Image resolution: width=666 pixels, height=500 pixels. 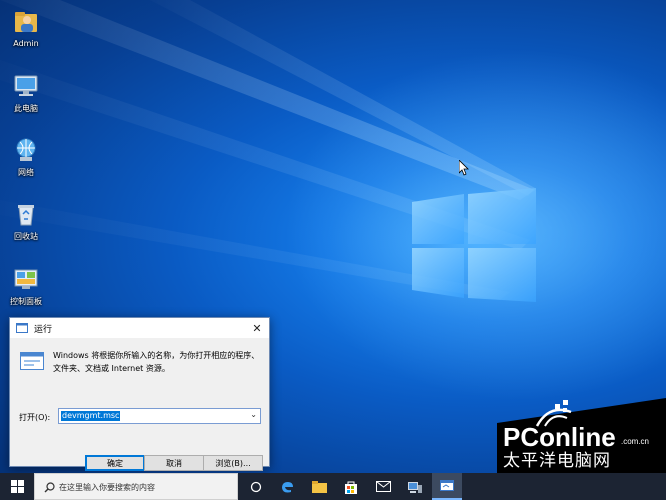 I want to click on store-button, so click(x=351, y=486).